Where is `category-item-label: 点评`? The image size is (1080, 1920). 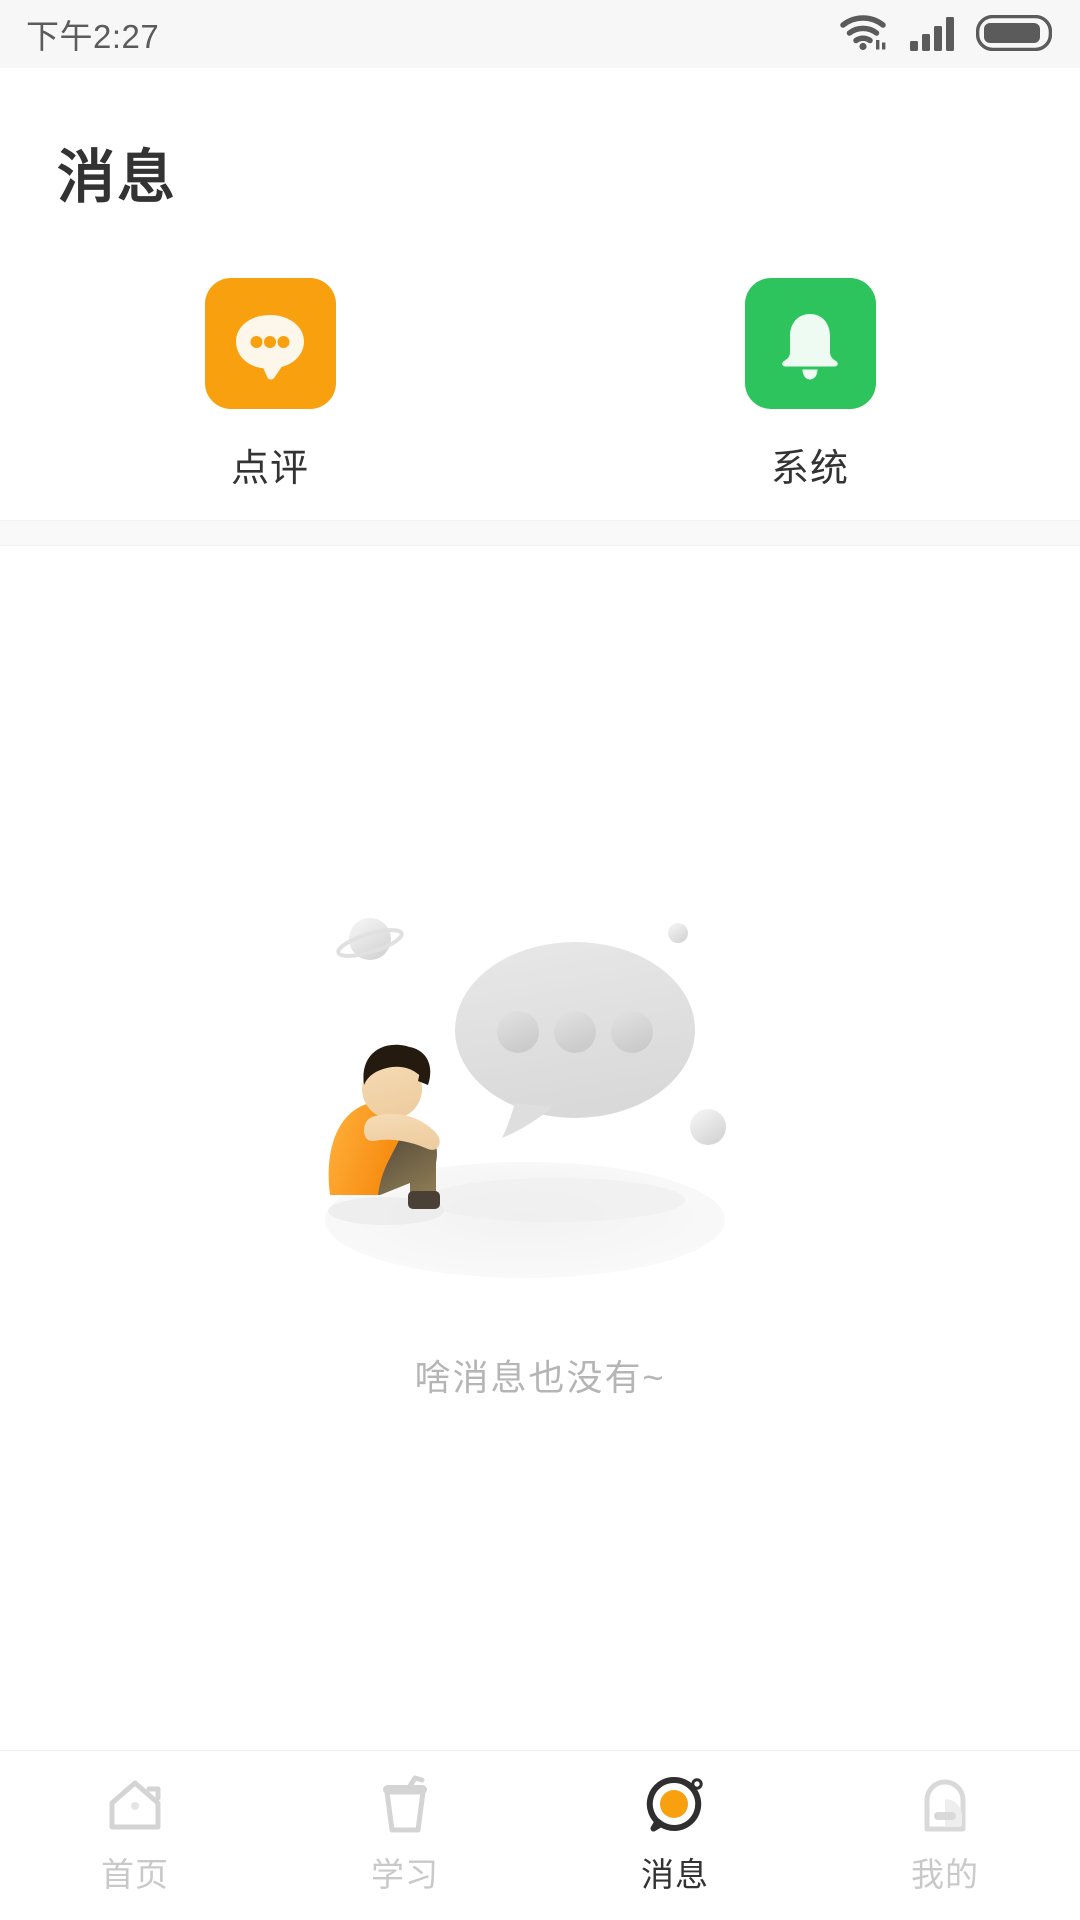 category-item-label: 点评 is located at coordinates (269, 469).